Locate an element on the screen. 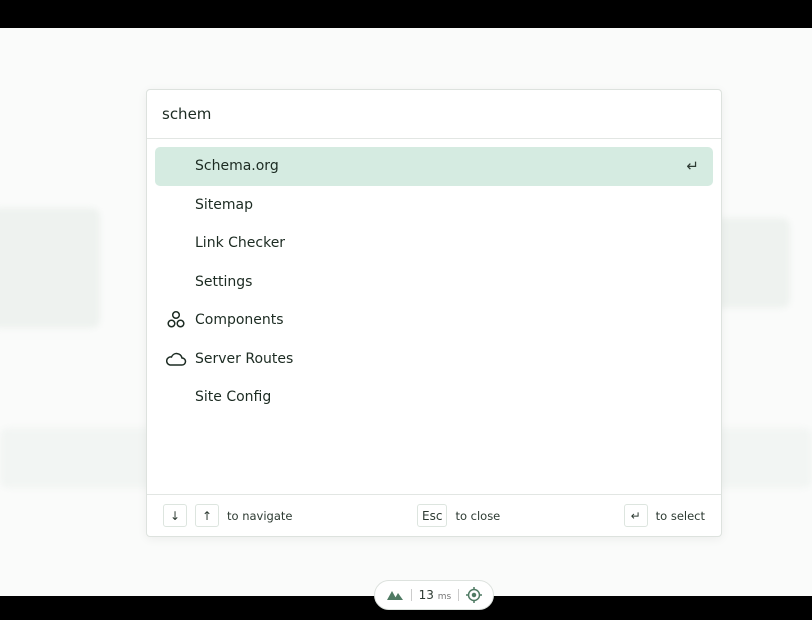 This screenshot has width=812, height=620. shortcut-footer: ↓ ↑ to navigate Esc to close ↵ to select is located at coordinates (434, 515).